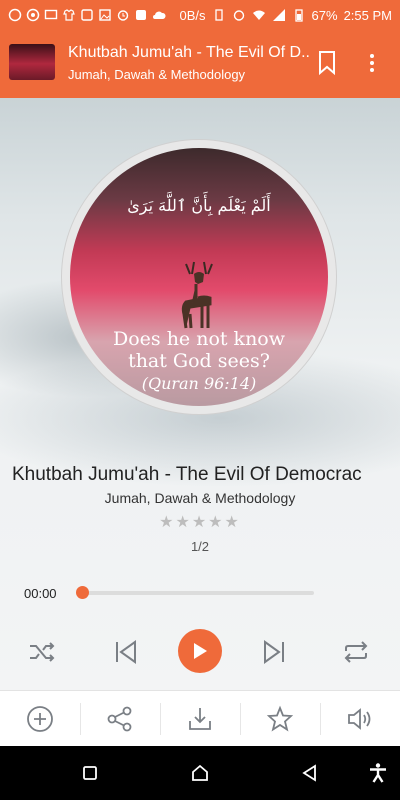  I want to click on track-position: 1/2, so click(200, 546).